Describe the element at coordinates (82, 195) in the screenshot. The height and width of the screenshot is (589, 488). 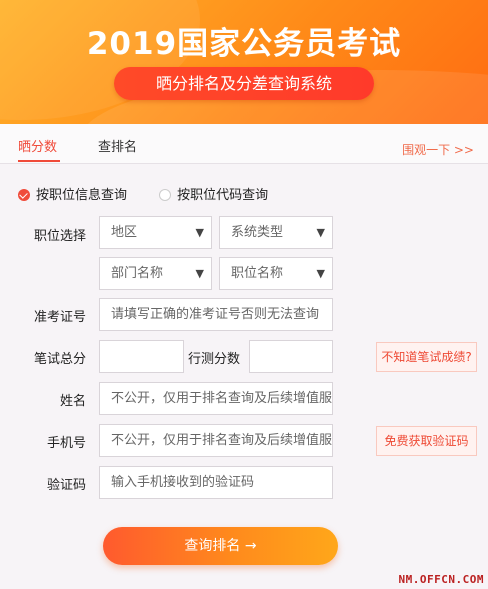
I see `radio-by-info-label: 按职位信息查询` at that location.